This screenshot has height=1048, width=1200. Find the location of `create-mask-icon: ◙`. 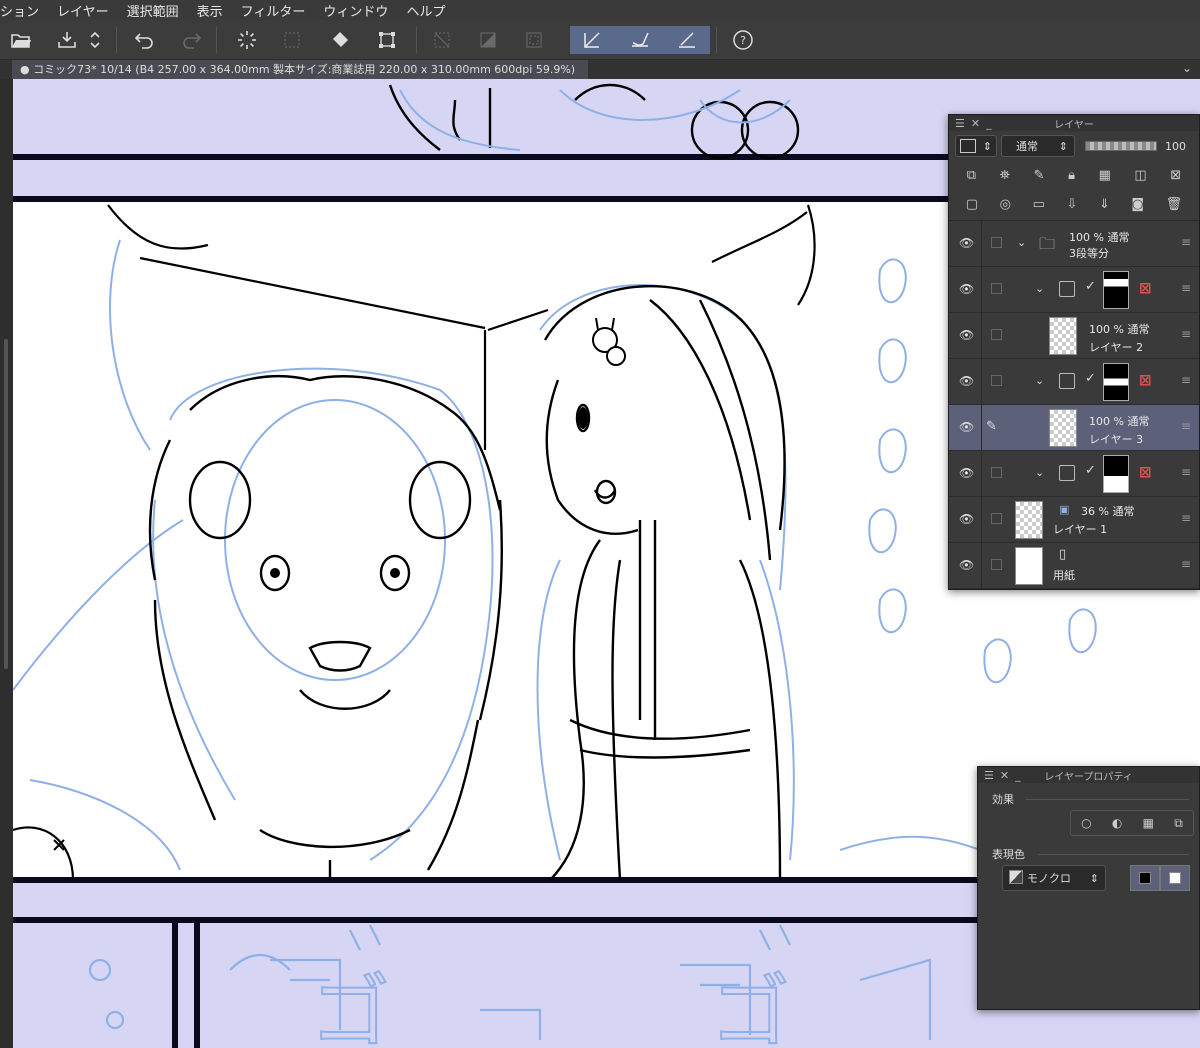

create-mask-icon: ◙ is located at coordinates (1137, 204).